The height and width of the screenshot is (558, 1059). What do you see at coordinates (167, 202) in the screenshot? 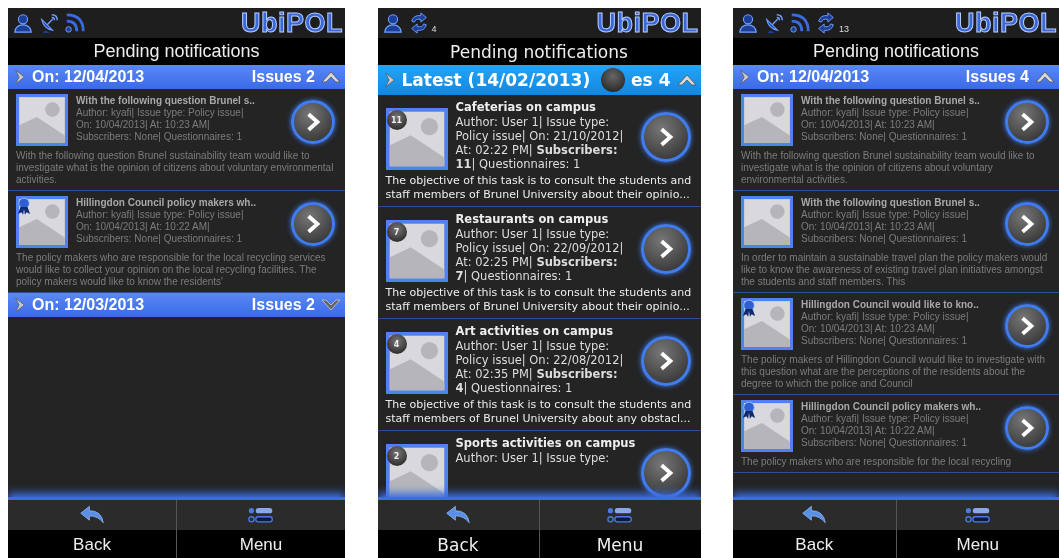
I see `issue-title: Hillingdon Council policy makers wh..` at bounding box center [167, 202].